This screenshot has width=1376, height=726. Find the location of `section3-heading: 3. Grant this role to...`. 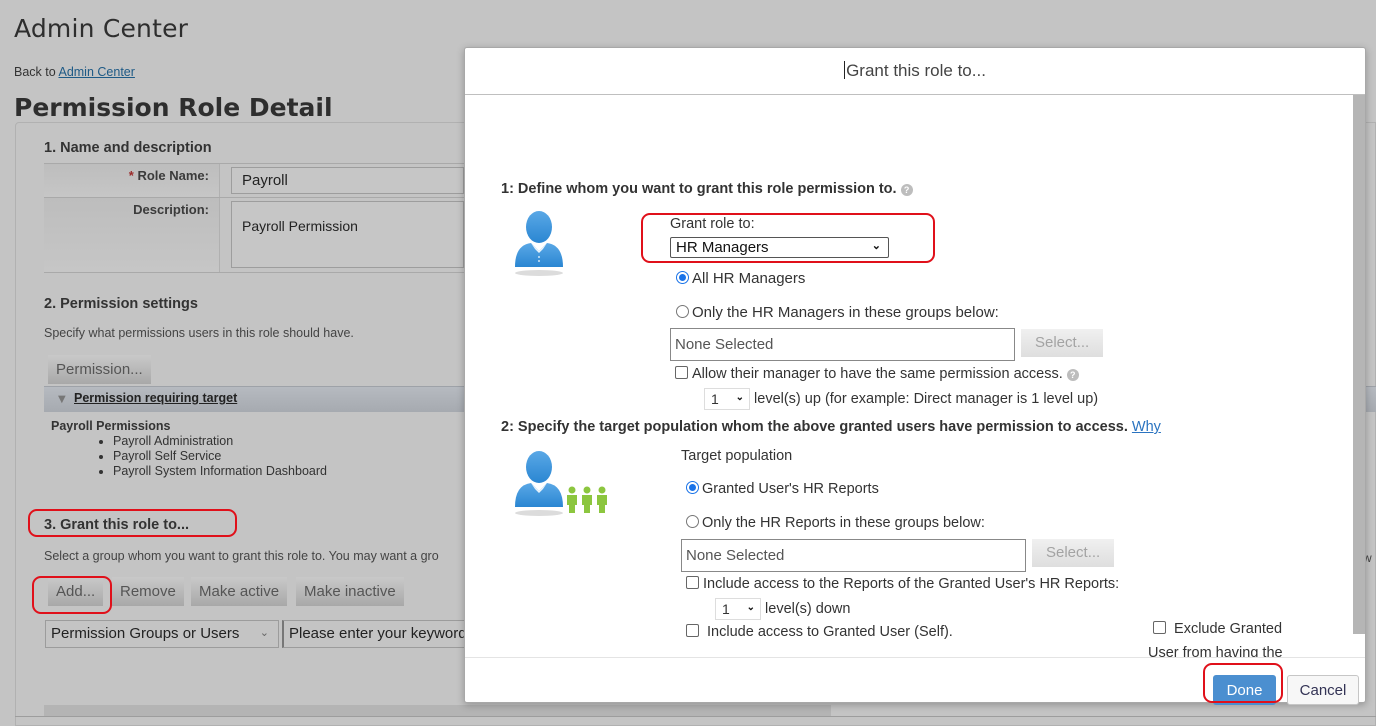

section3-heading: 3. Grant this role to... is located at coordinates (117, 525).